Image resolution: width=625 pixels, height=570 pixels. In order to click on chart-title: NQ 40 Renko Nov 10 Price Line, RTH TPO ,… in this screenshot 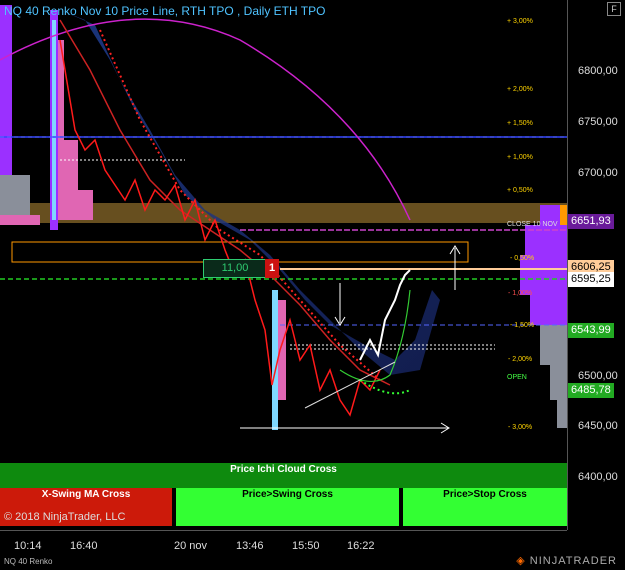, I will do `click(165, 11)`.